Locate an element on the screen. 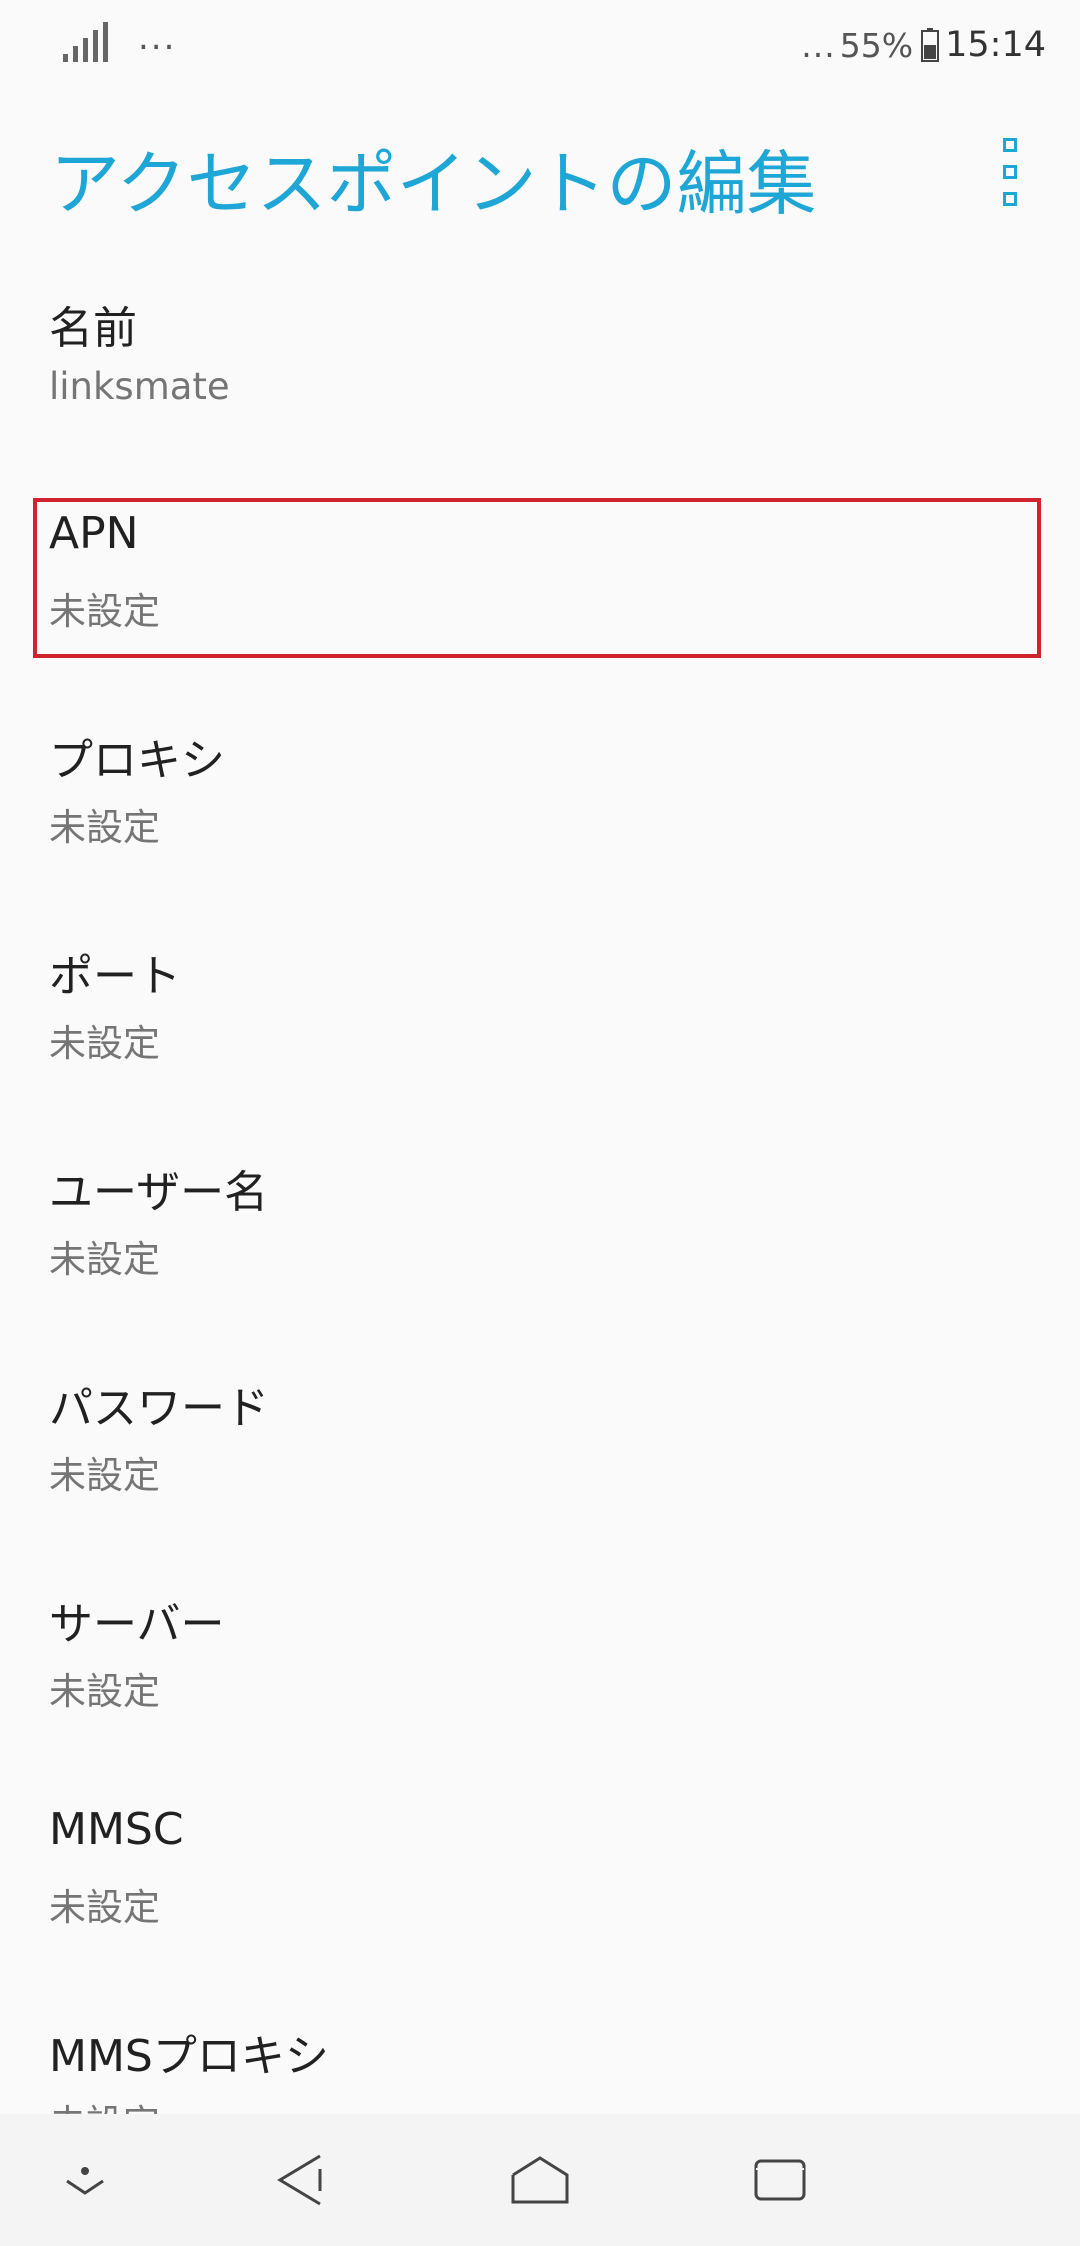 The height and width of the screenshot is (2246, 1080). home-icon is located at coordinates (540, 2180).